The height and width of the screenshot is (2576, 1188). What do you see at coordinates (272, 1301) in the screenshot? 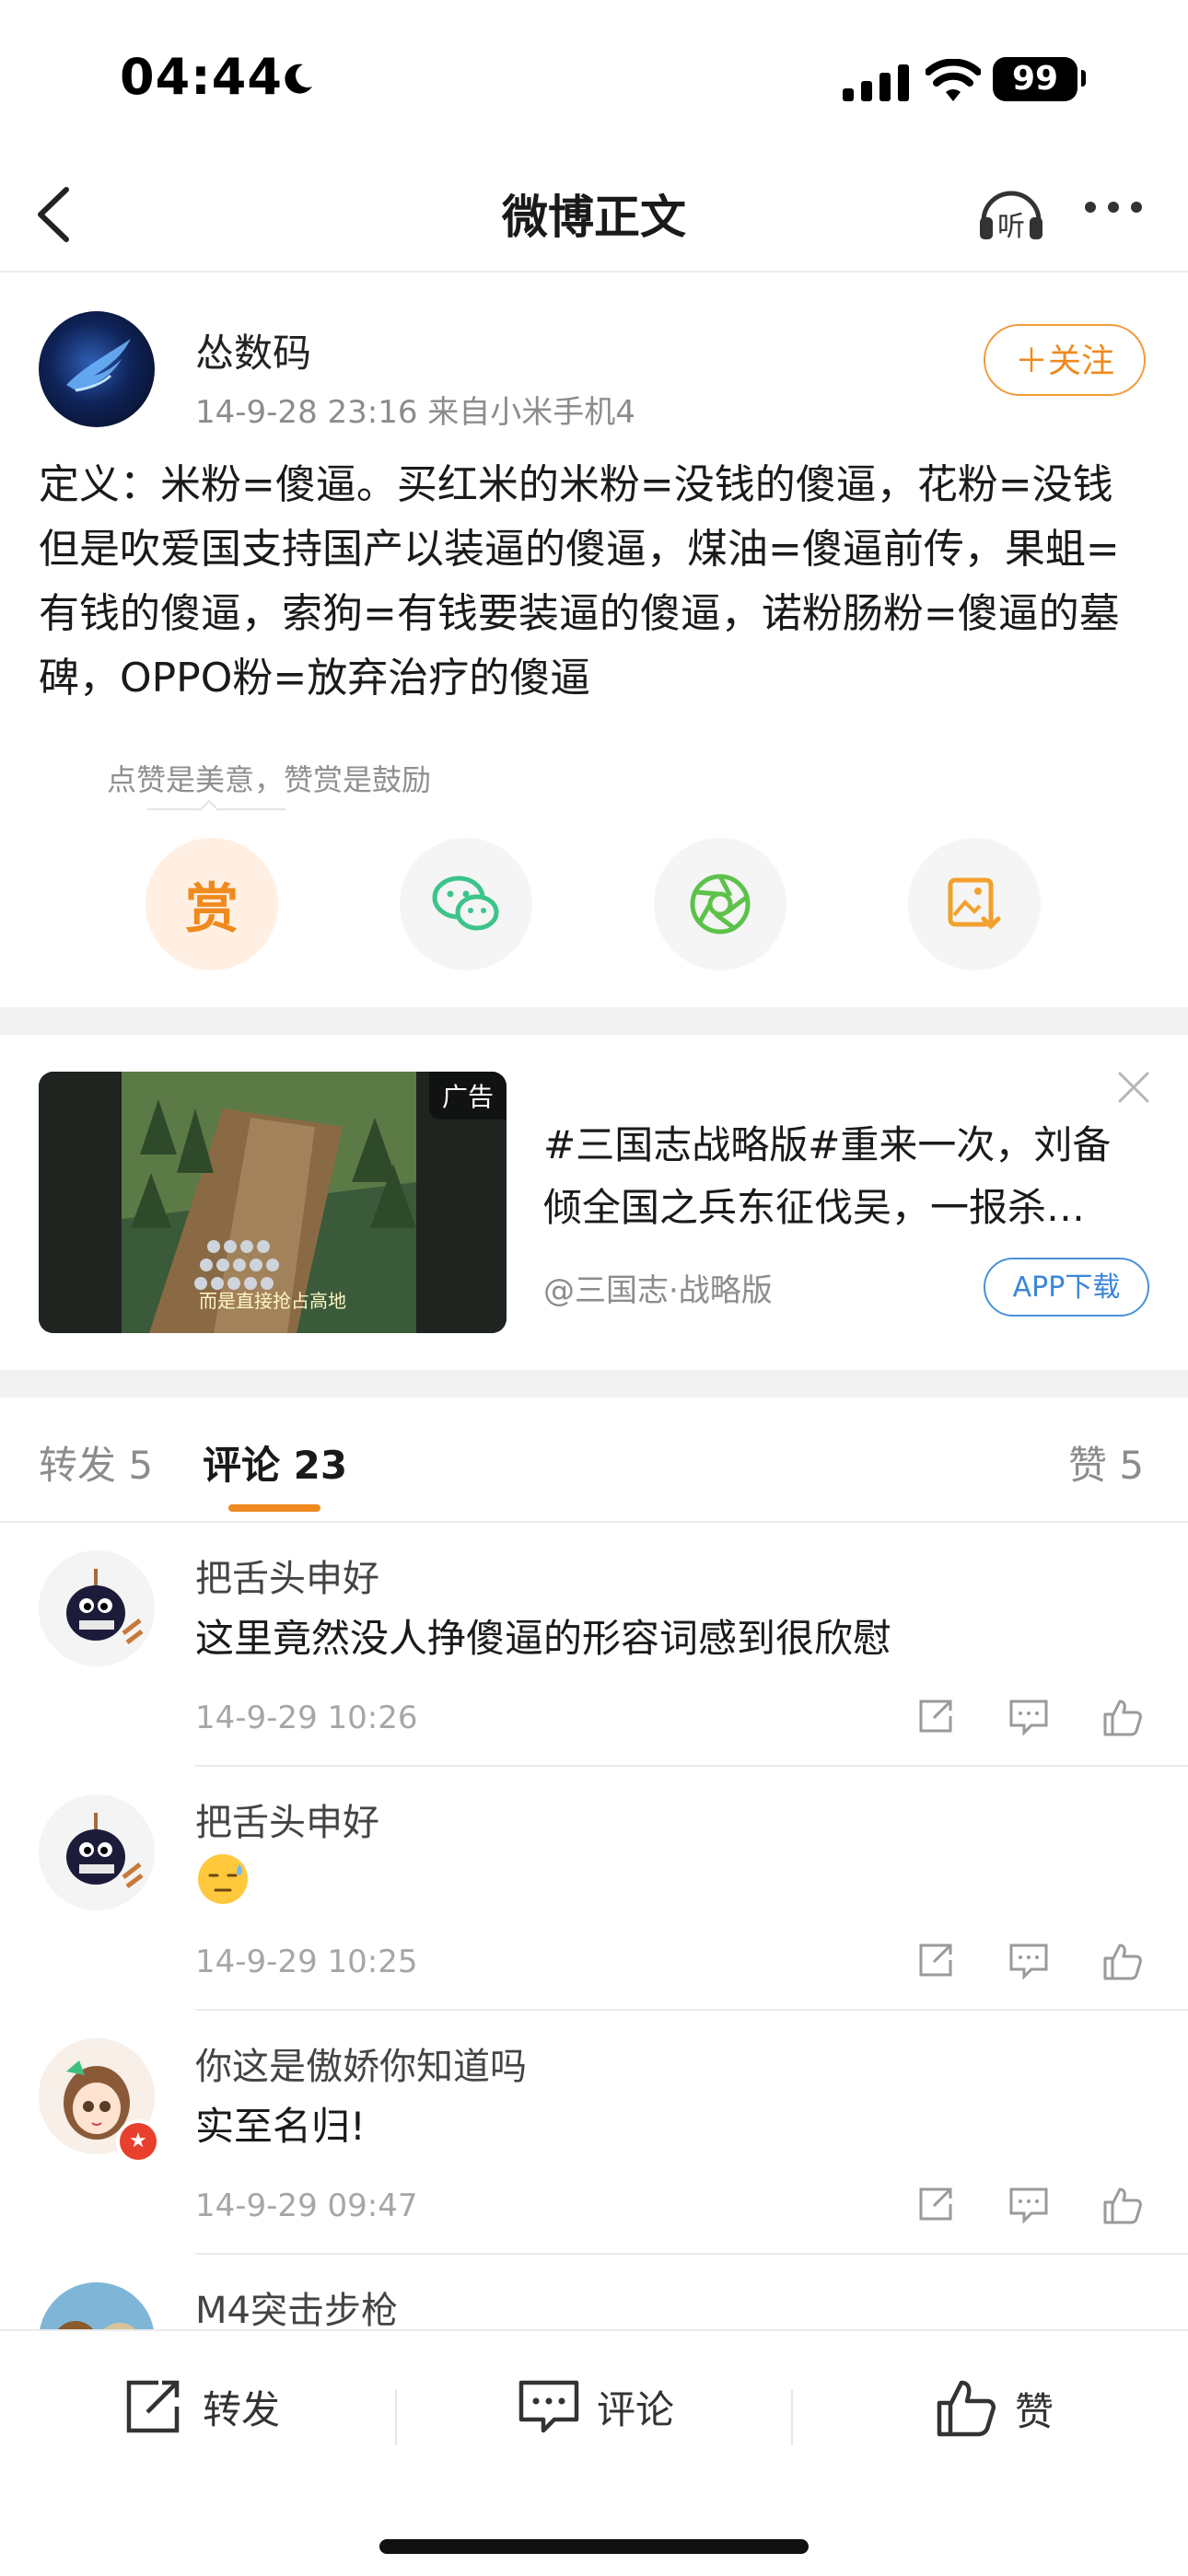
I see `ad-image-caption: 而是直接抢占高地` at bounding box center [272, 1301].